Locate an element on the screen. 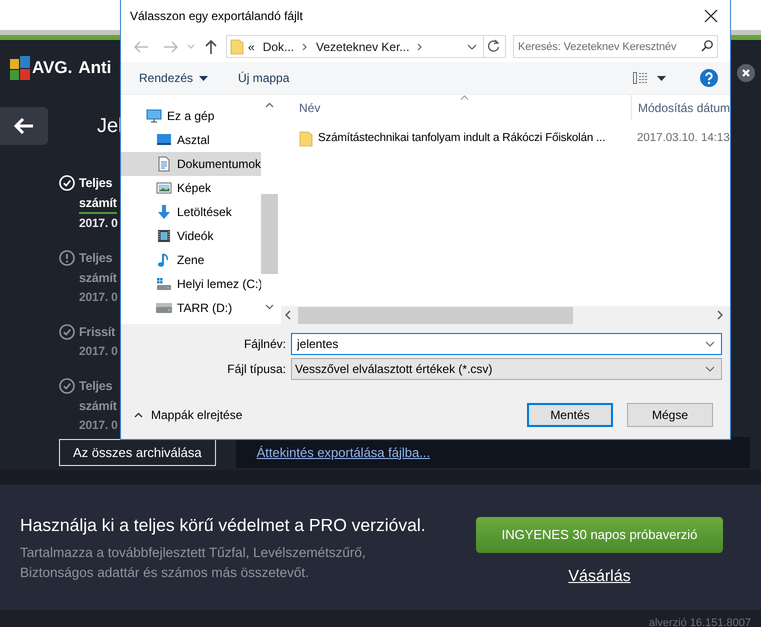 This screenshot has height=627, width=761. nav-item: Zene is located at coordinates (191, 260).